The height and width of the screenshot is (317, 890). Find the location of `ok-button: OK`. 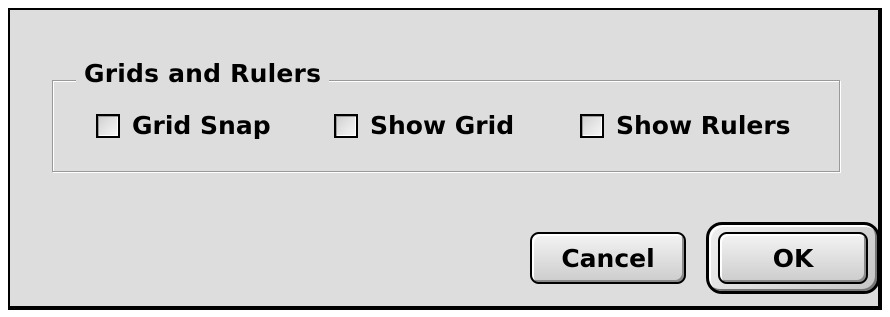

ok-button: OK is located at coordinates (793, 258).